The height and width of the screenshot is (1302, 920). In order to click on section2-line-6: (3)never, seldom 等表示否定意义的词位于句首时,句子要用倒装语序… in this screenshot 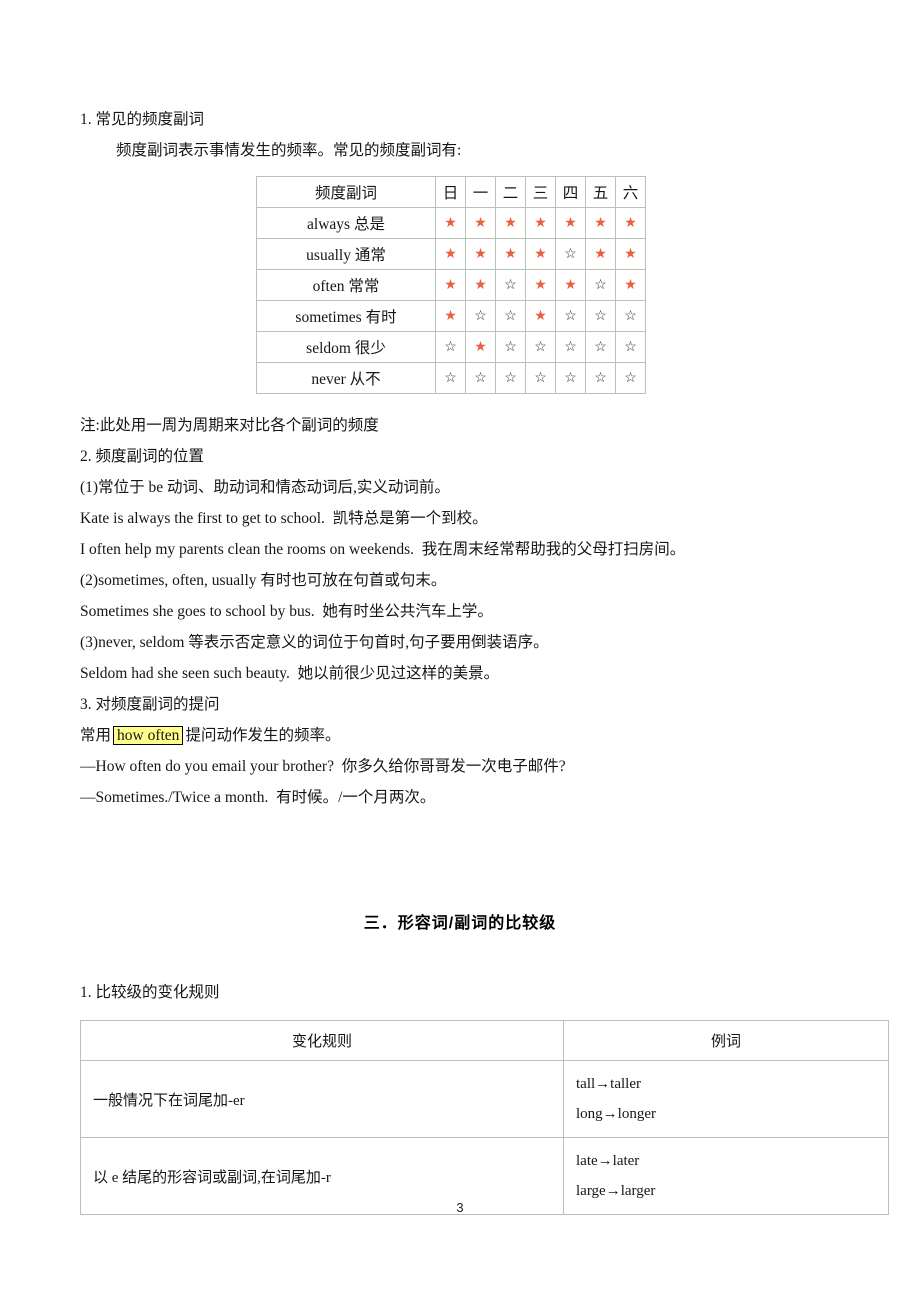, I will do `click(314, 642)`.